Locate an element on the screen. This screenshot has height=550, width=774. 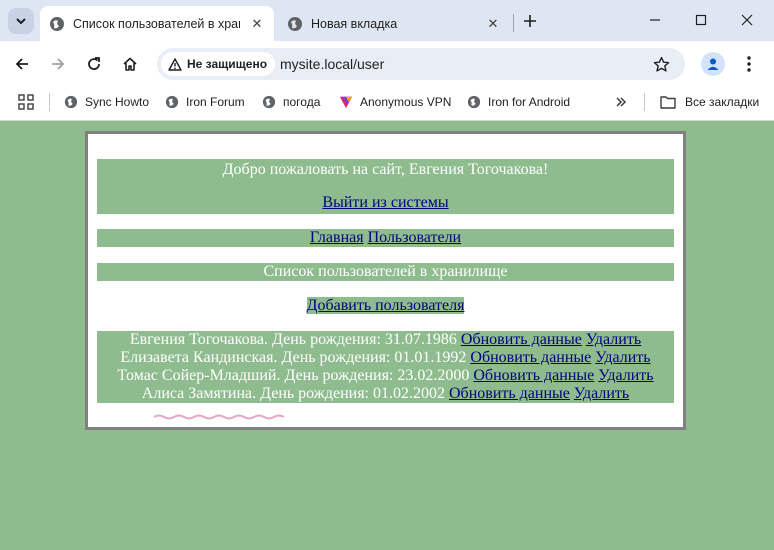
profile-button is located at coordinates (713, 64).